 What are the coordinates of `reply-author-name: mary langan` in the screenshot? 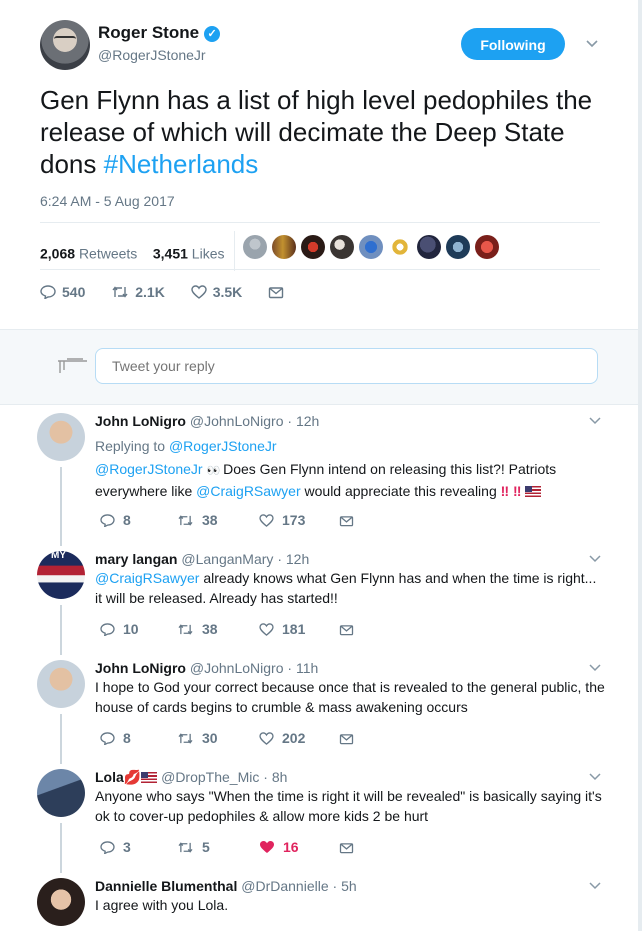 It's located at (136, 559).